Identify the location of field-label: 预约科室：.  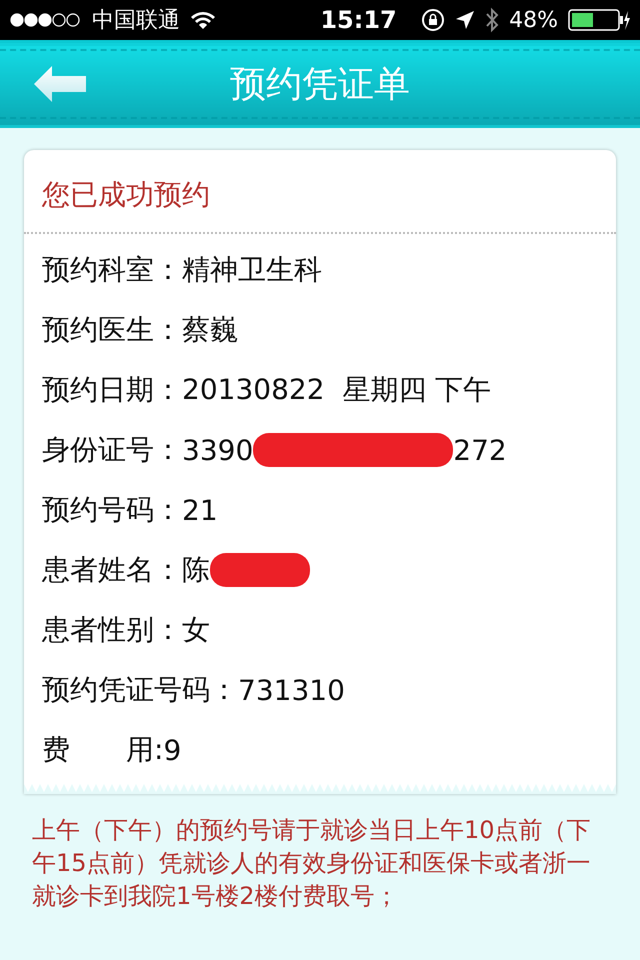
(112, 270).